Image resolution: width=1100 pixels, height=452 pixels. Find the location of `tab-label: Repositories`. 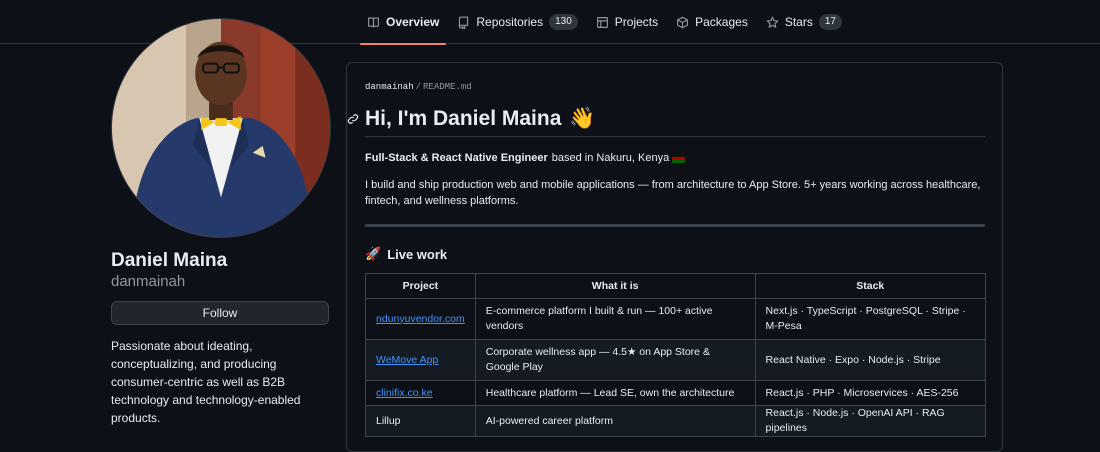

tab-label: Repositories is located at coordinates (510, 22).